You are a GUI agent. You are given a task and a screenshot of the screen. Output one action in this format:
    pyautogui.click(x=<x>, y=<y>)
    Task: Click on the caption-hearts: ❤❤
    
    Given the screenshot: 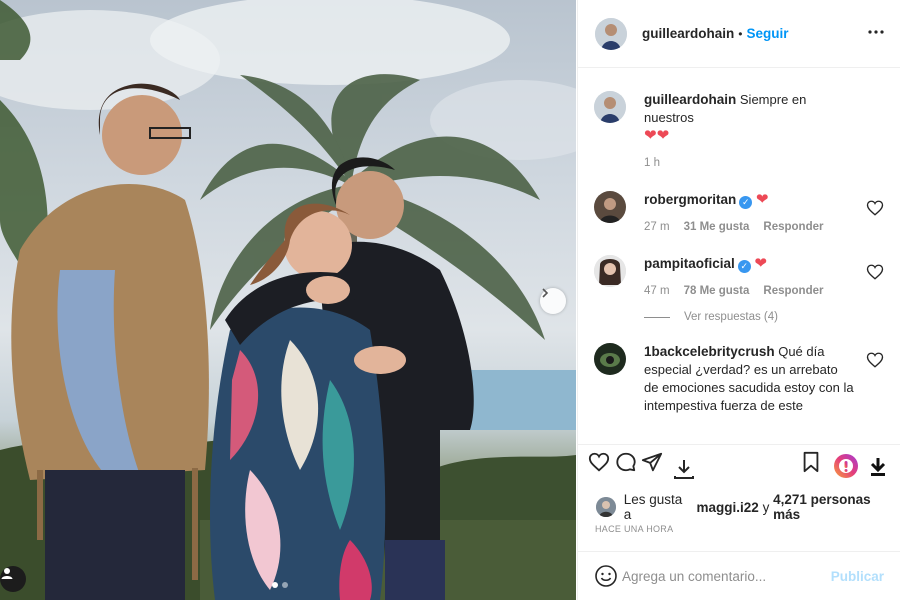 What is the action you would take?
    pyautogui.click(x=657, y=135)
    